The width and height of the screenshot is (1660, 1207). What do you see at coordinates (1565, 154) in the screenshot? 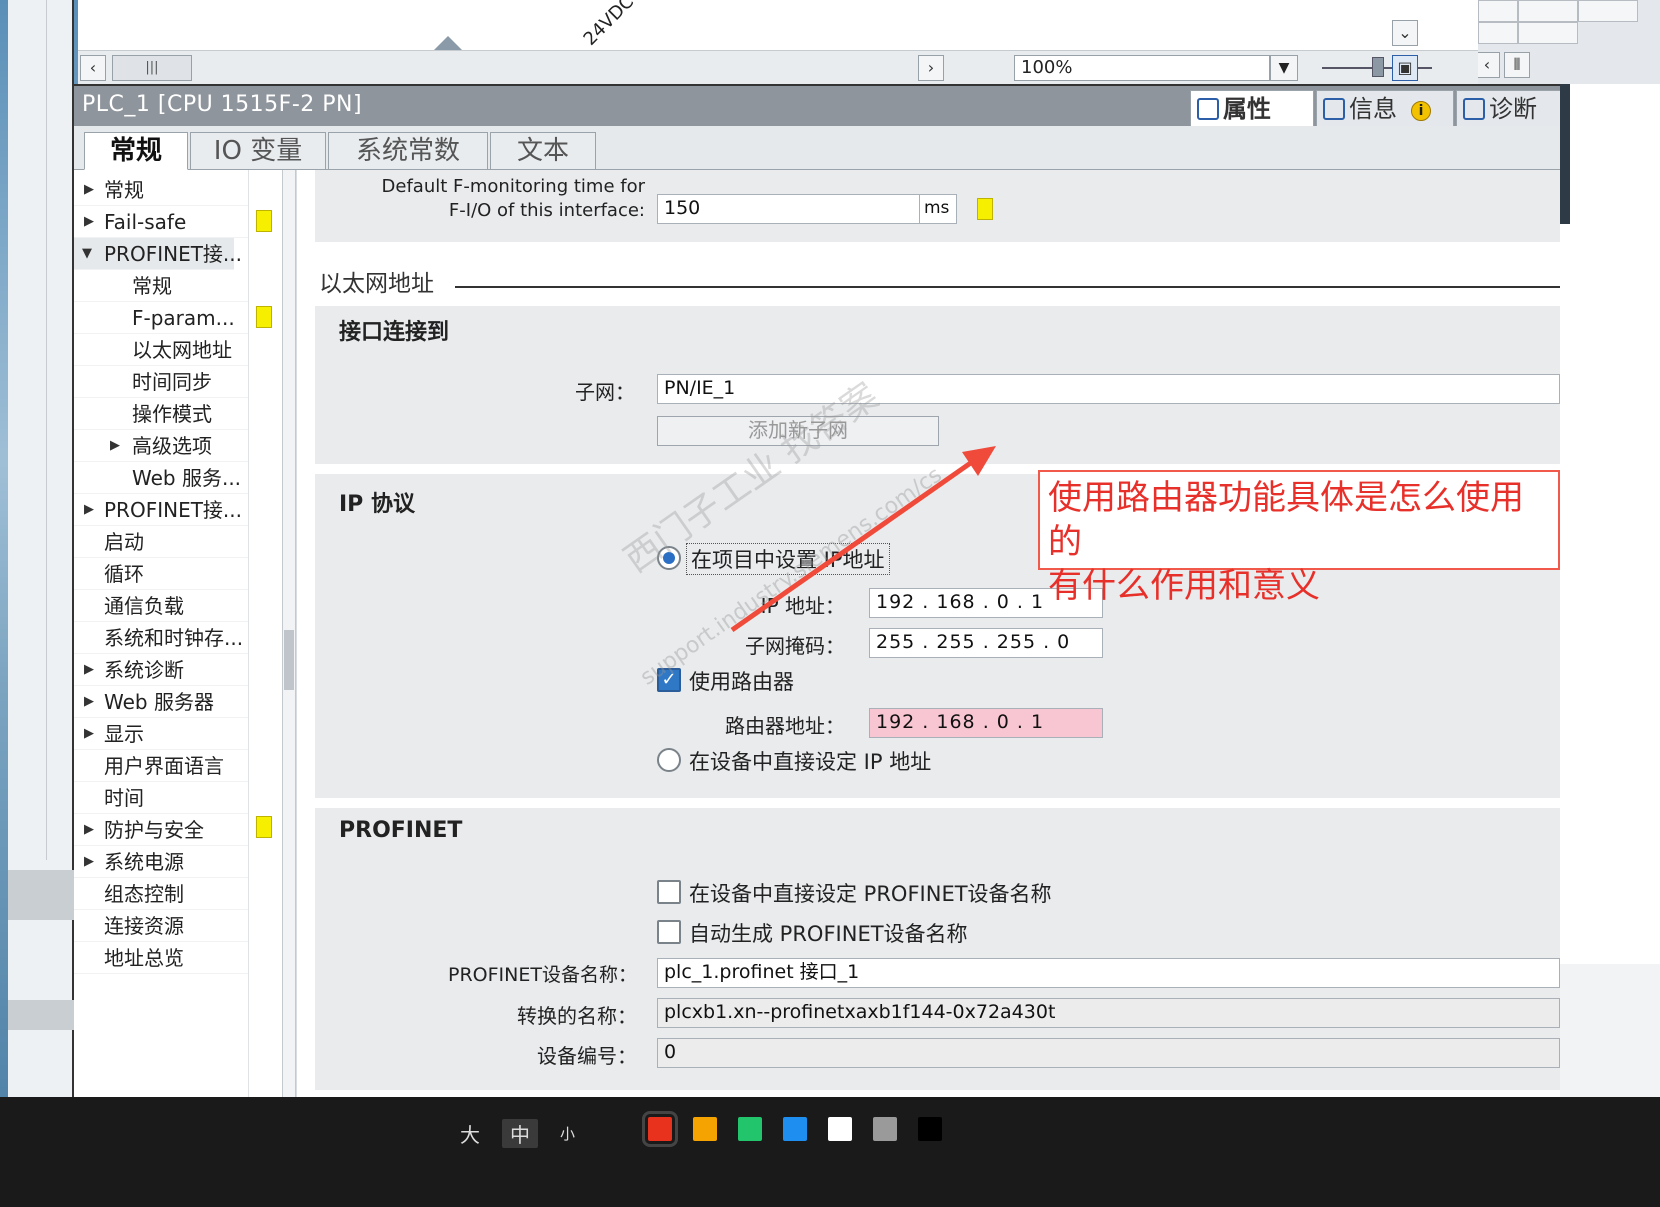
I see `scrollbar-edge` at bounding box center [1565, 154].